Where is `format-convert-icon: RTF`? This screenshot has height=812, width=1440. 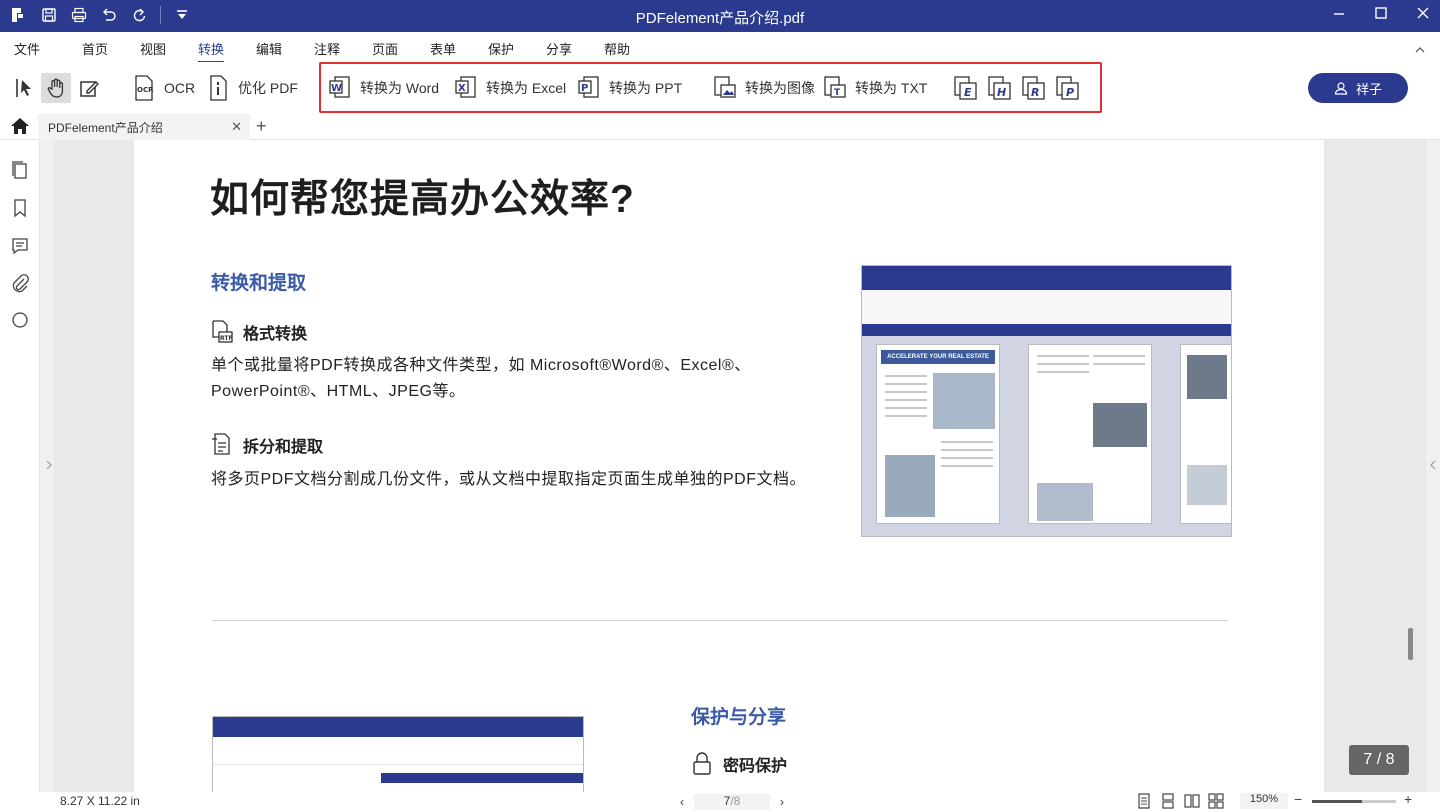 format-convert-icon: RTF is located at coordinates (222, 331).